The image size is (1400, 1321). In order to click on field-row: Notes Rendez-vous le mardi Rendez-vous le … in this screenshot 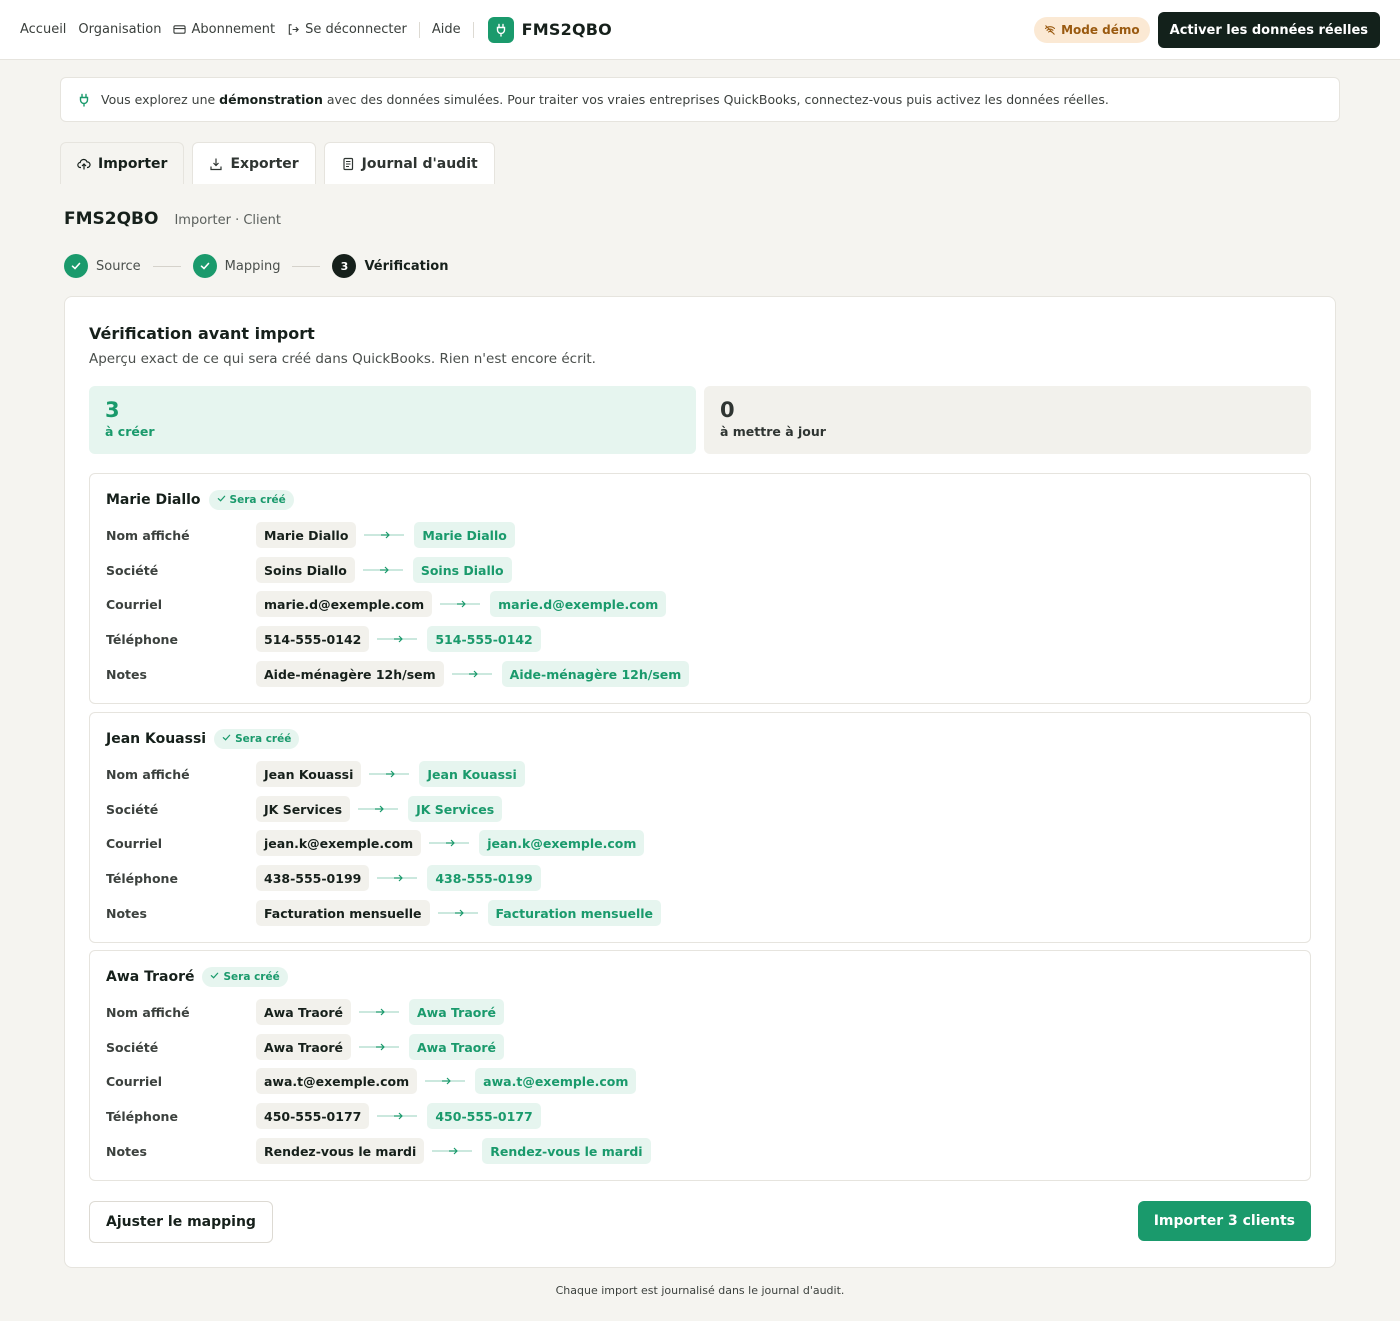, I will do `click(378, 1151)`.